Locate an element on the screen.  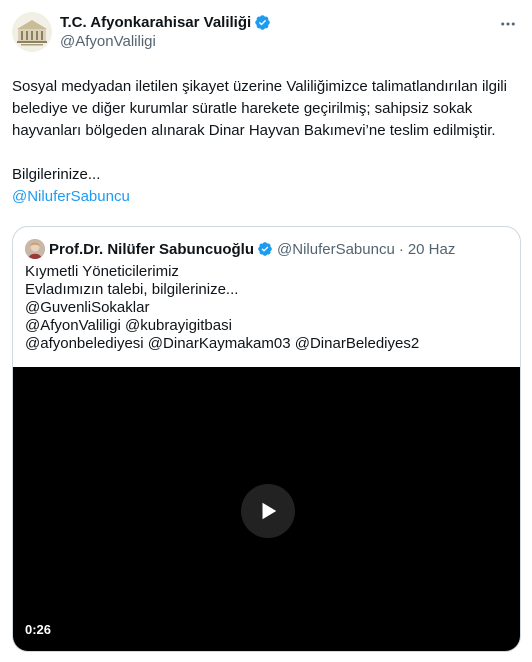
author-name: T.C. Afyonkarahisar Valiliği is located at coordinates (155, 22).